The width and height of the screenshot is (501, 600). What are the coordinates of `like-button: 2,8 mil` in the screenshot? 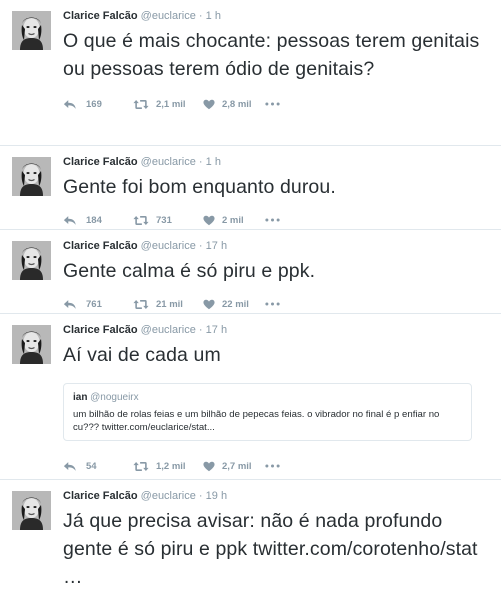 It's located at (234, 104).